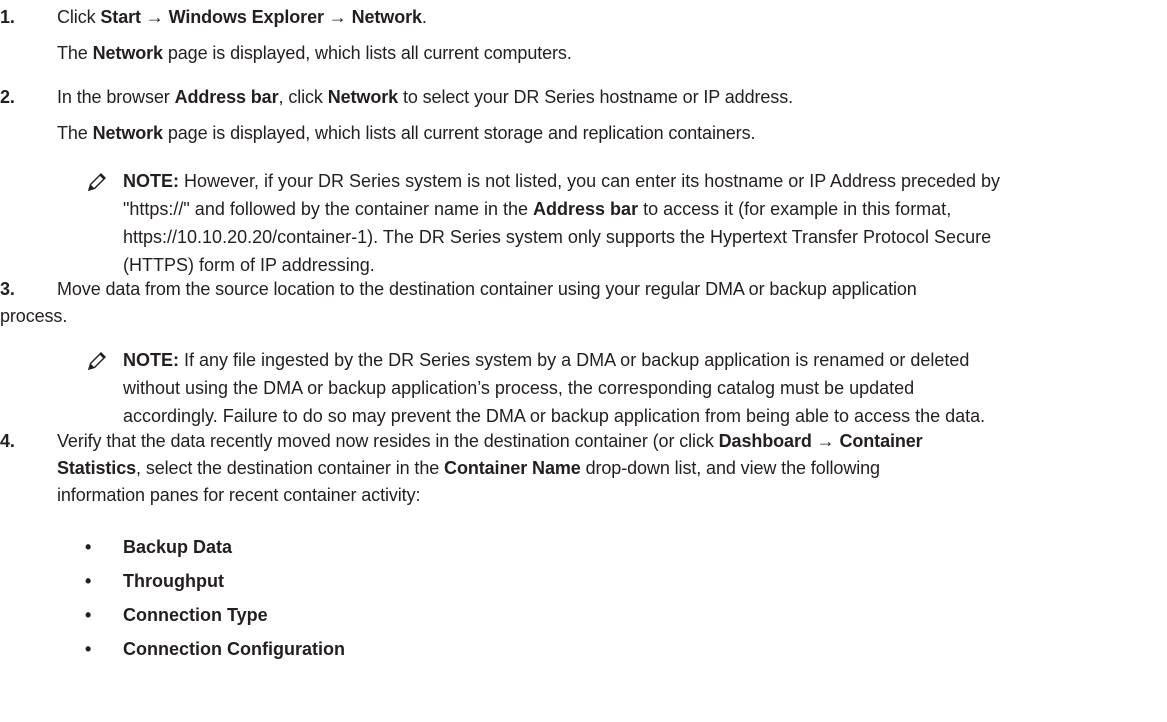 This screenshot has height=722, width=1167. I want to click on step-number: 4., so click(7, 441).